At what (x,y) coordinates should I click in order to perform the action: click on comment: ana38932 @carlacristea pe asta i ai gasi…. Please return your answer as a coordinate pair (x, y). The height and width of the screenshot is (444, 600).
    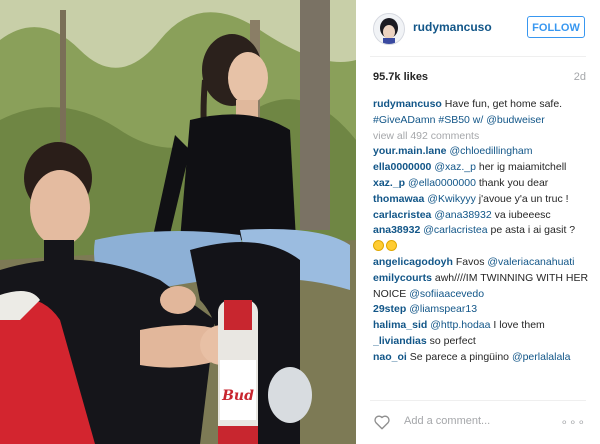
    Looking at the image, I should click on (480, 231).